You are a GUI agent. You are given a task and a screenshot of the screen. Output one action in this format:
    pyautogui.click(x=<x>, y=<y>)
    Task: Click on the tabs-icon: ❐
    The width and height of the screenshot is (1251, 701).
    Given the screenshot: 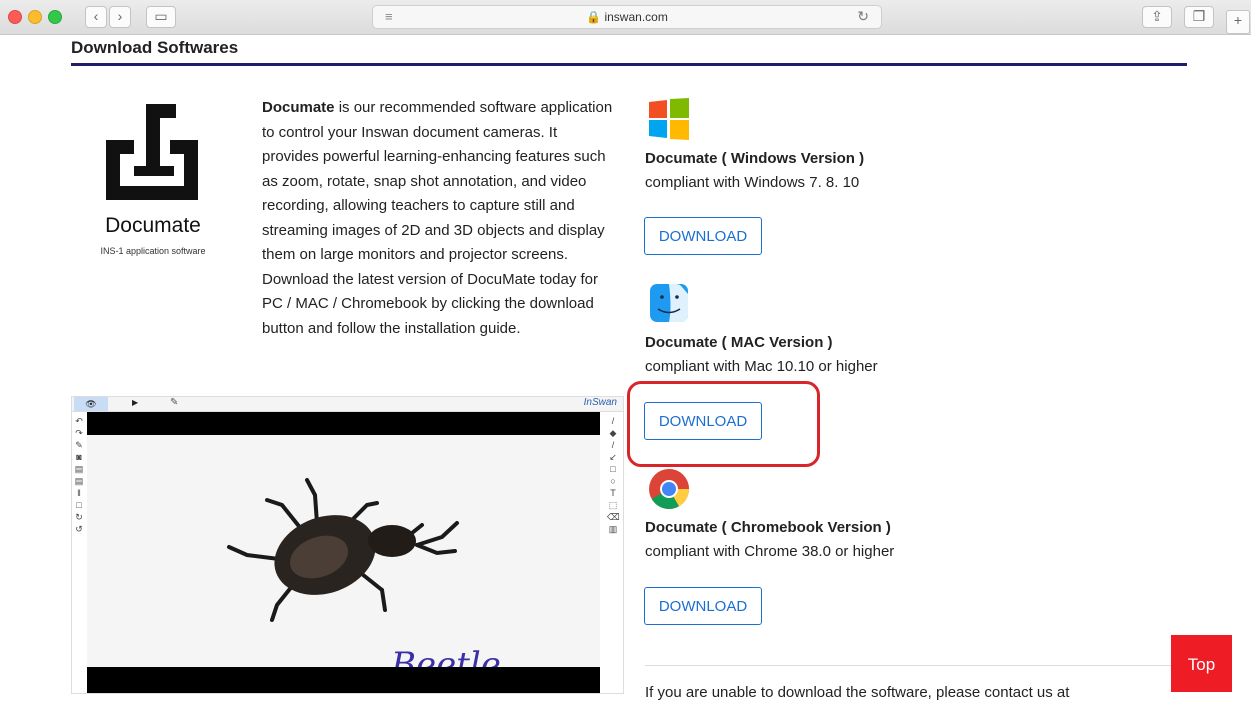 What is the action you would take?
    pyautogui.click(x=1199, y=16)
    